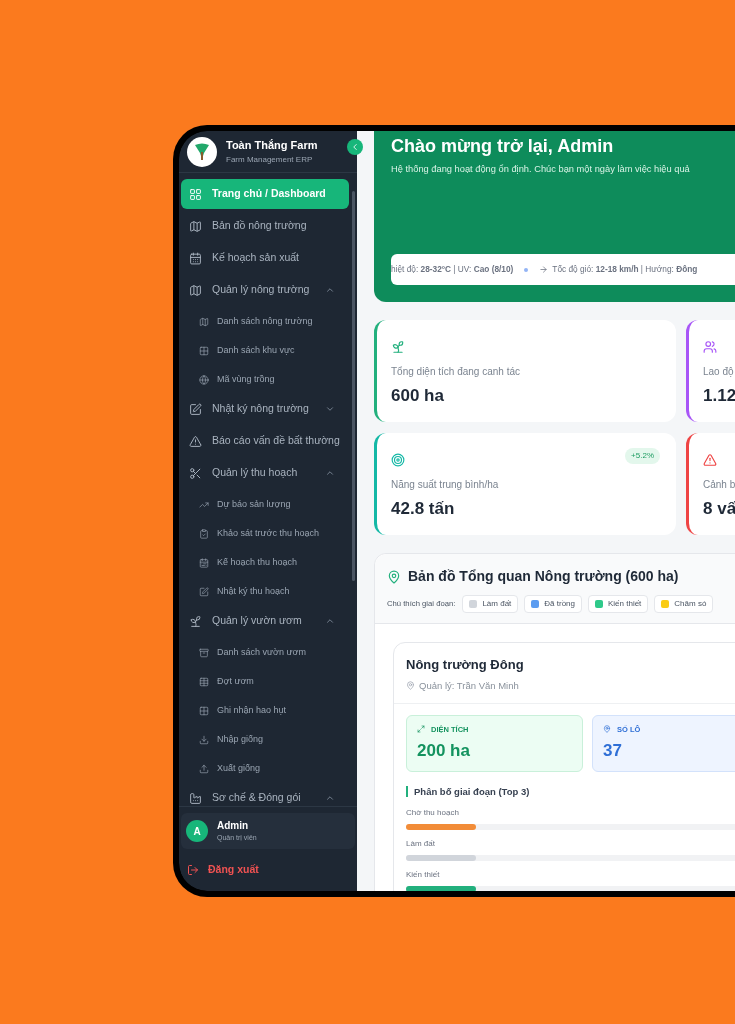  Describe the element at coordinates (265, 441) in the screenshot. I see `nav-item: Báo cáo vấn đề bất thường` at that location.